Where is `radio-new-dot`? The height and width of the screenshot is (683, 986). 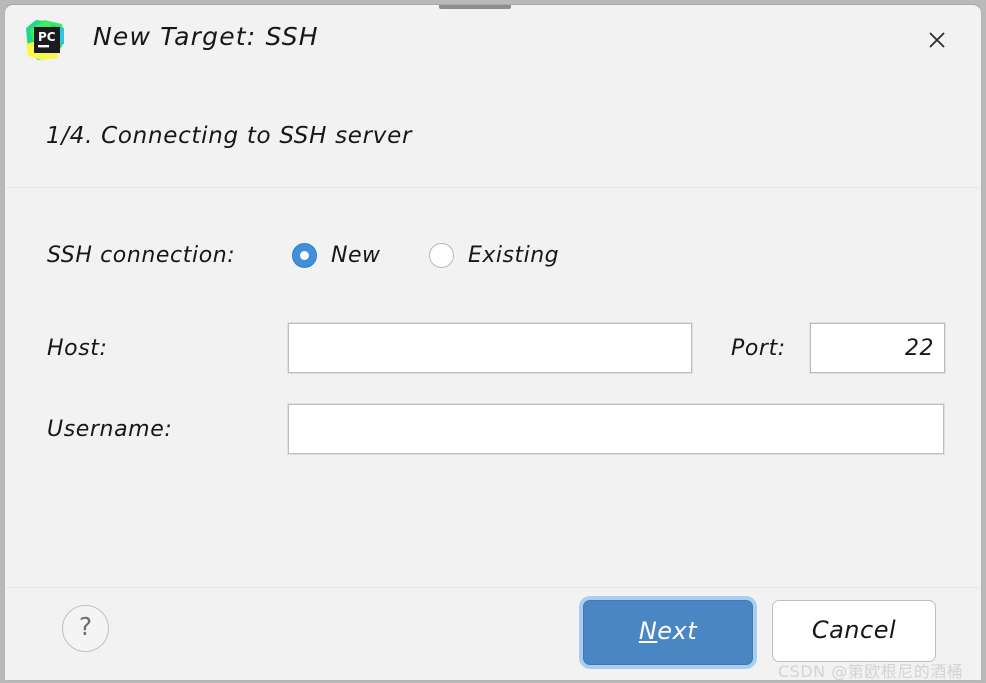 radio-new-dot is located at coordinates (304, 255).